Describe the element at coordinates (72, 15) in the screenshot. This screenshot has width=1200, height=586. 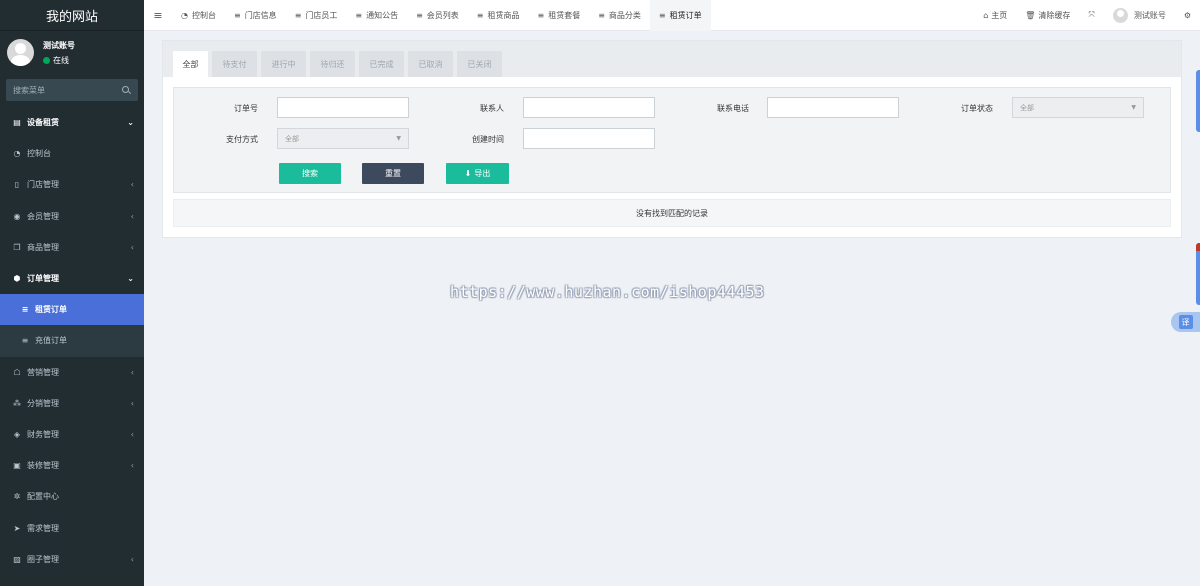
I see `site-logo: 我的网站` at that location.